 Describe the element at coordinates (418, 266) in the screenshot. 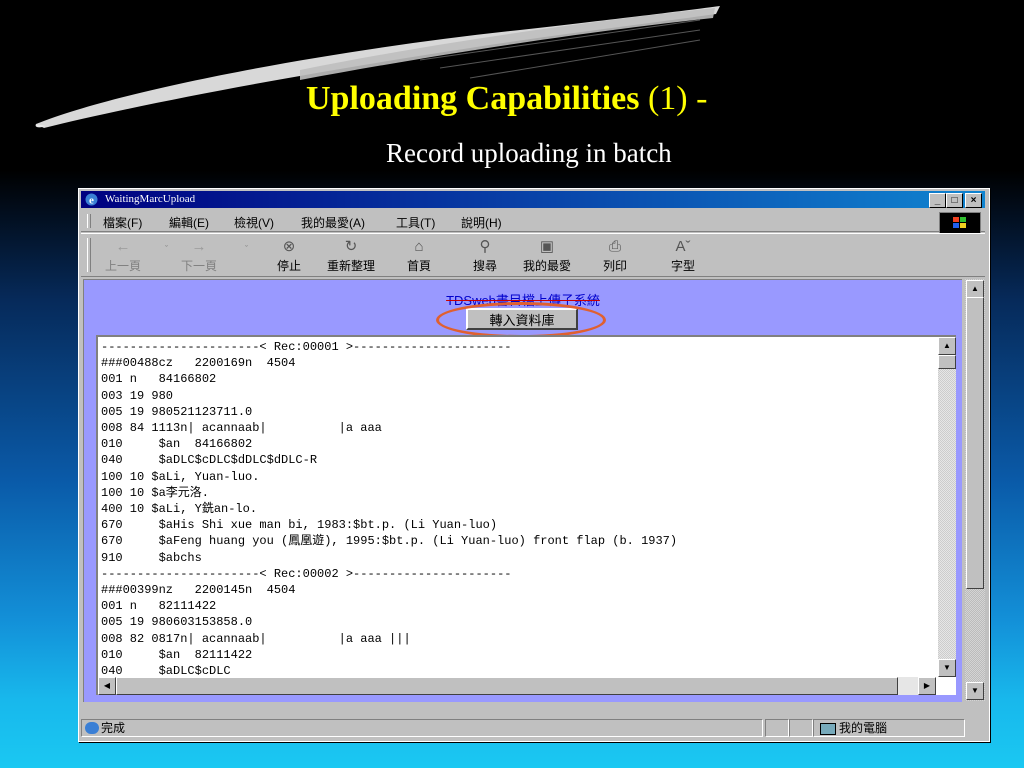

I see `home-label: 首頁` at that location.